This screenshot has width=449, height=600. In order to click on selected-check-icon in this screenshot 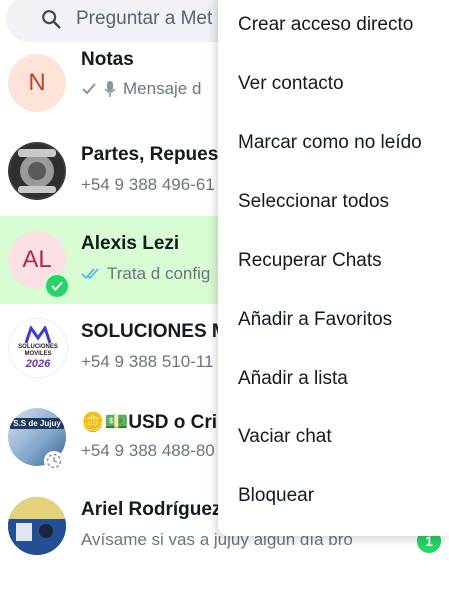, I will do `click(57, 286)`.